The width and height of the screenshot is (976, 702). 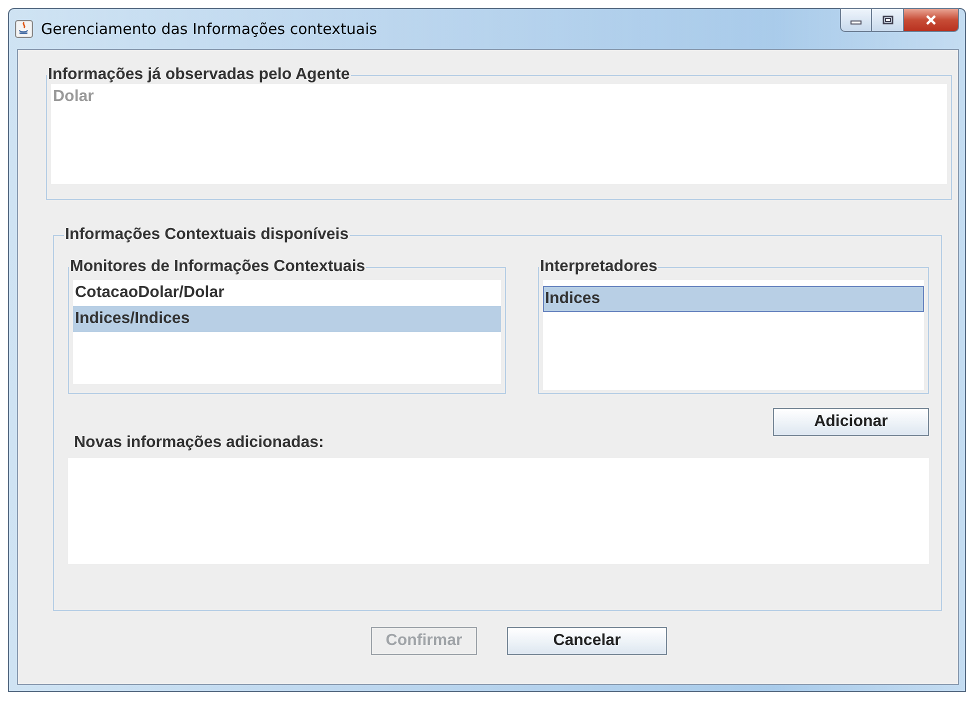 What do you see at coordinates (217, 267) in the screenshot?
I see `group-title: Monitores de Informações Contextuais` at bounding box center [217, 267].